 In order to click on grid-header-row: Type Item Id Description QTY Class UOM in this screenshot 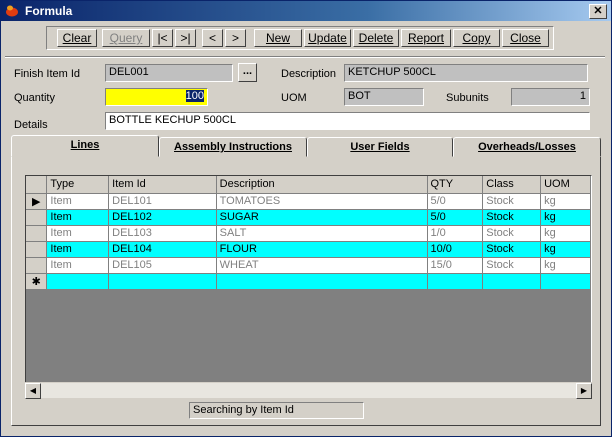, I will do `click(308, 185)`.